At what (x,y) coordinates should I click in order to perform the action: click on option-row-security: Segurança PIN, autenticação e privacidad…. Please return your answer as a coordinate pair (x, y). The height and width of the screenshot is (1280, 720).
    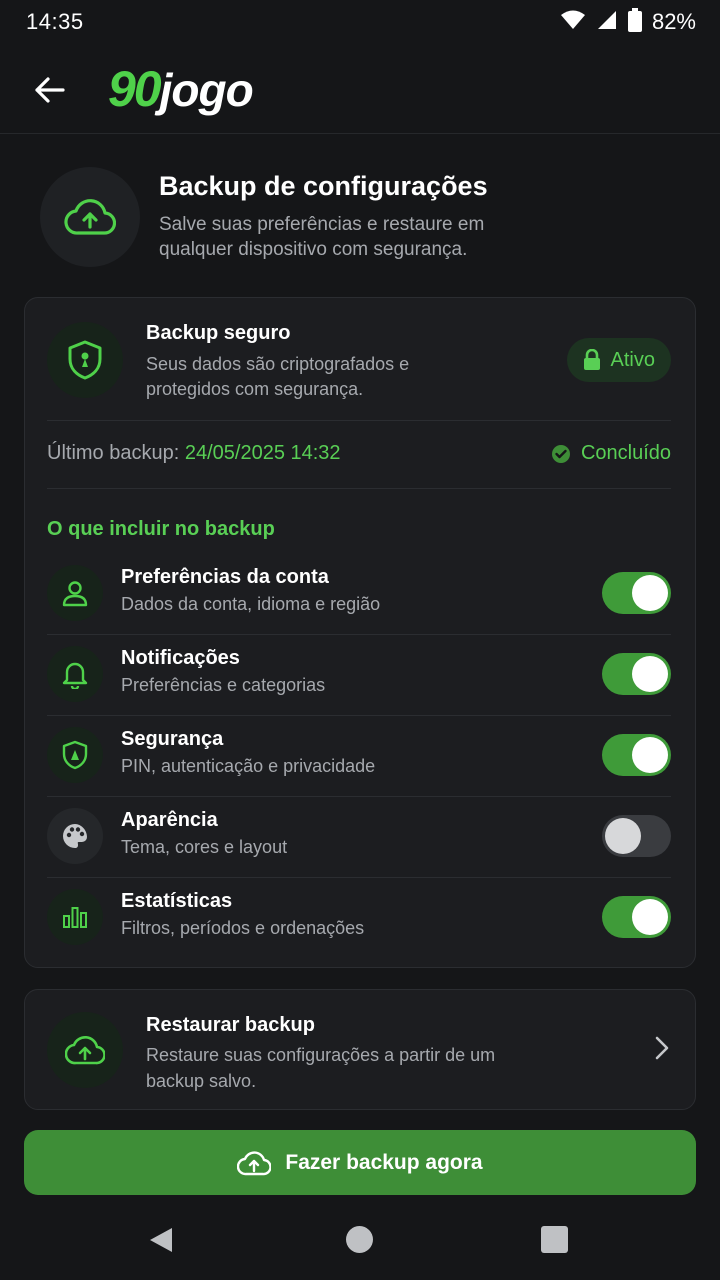
    Looking at the image, I should click on (359, 756).